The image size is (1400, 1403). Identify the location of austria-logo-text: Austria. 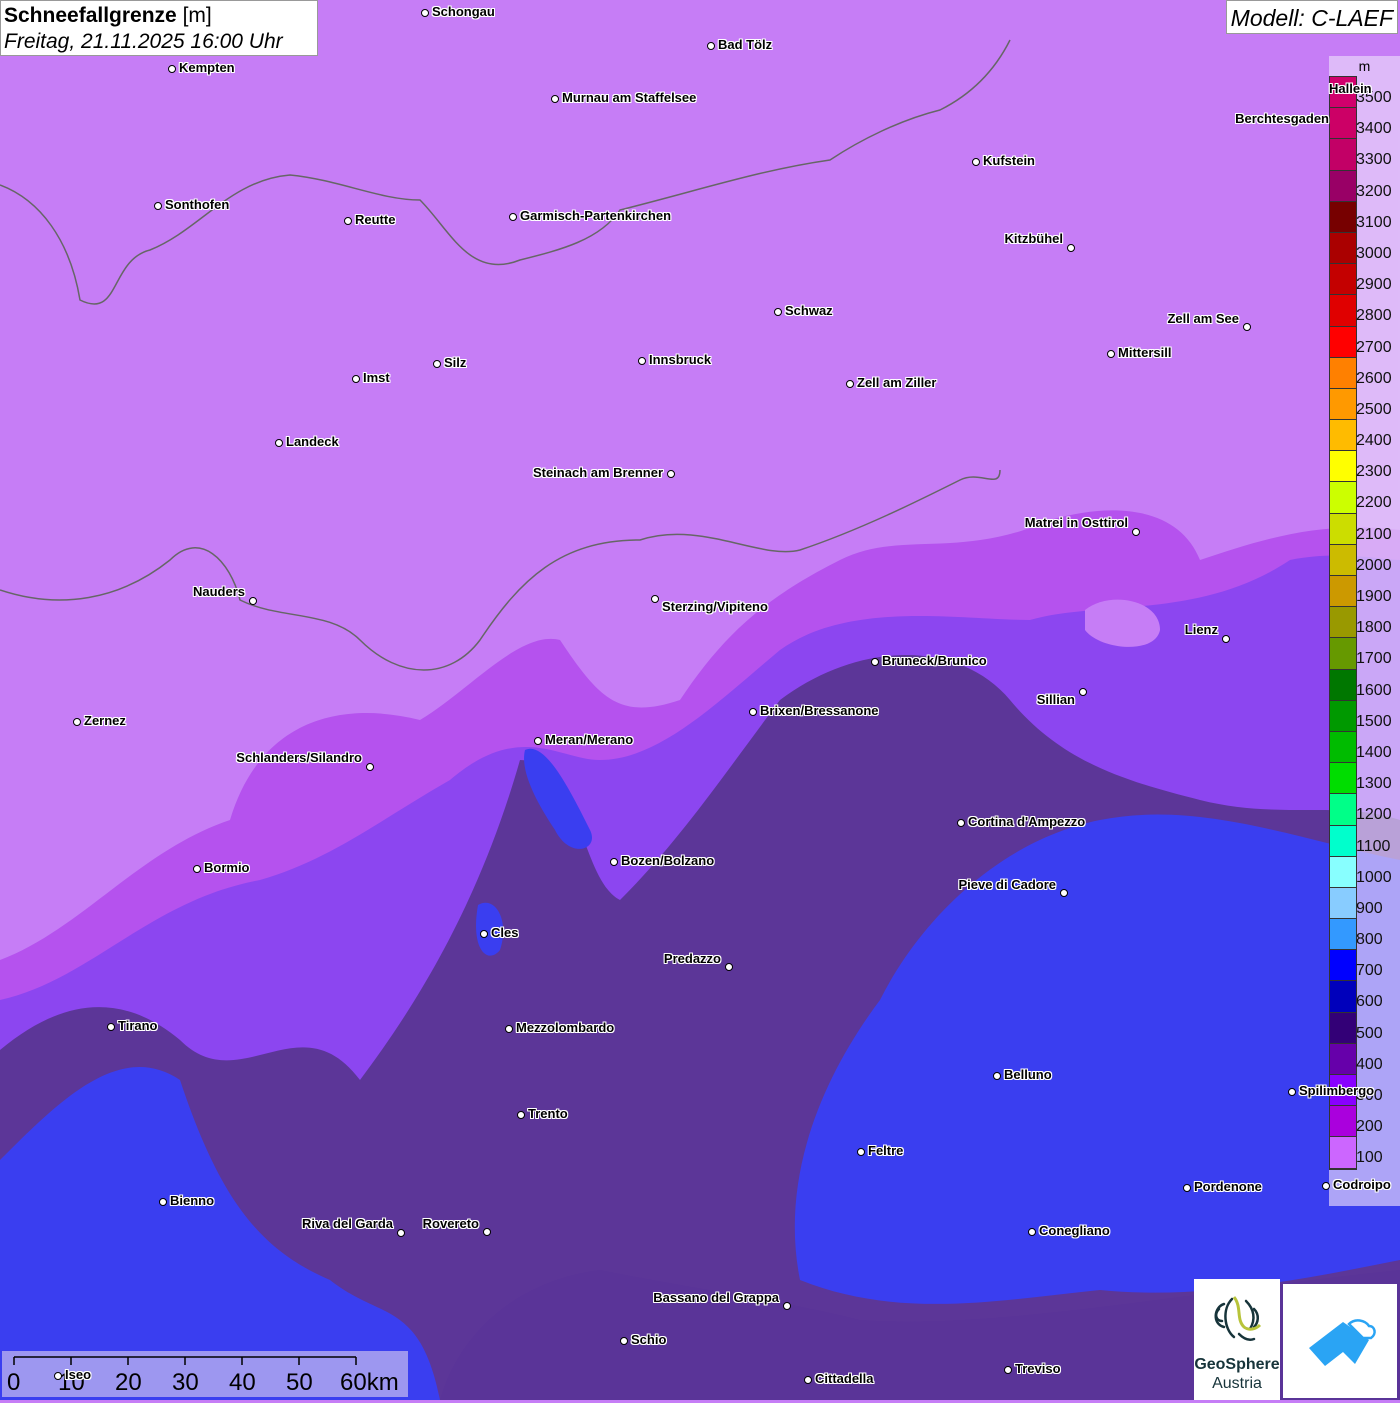
(1237, 1383).